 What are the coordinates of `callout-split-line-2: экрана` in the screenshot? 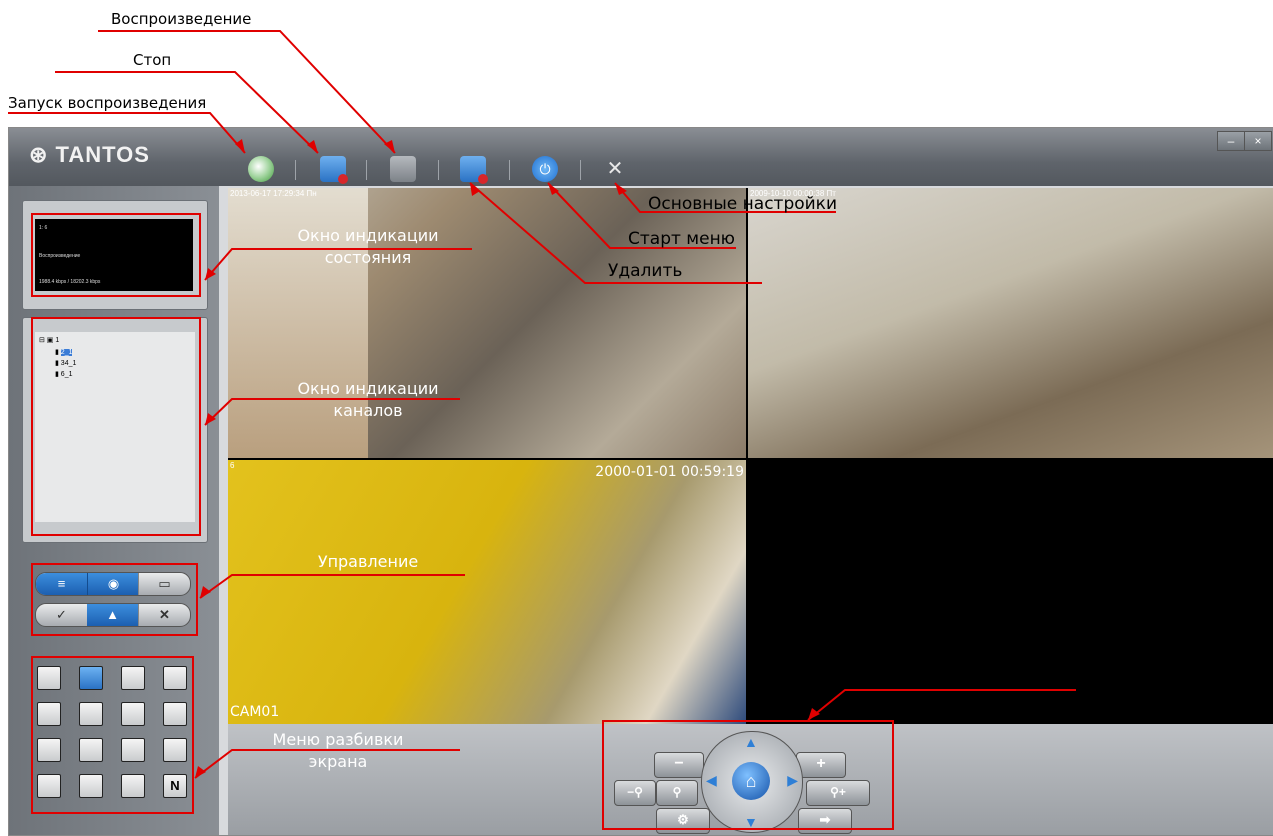 It's located at (338, 761).